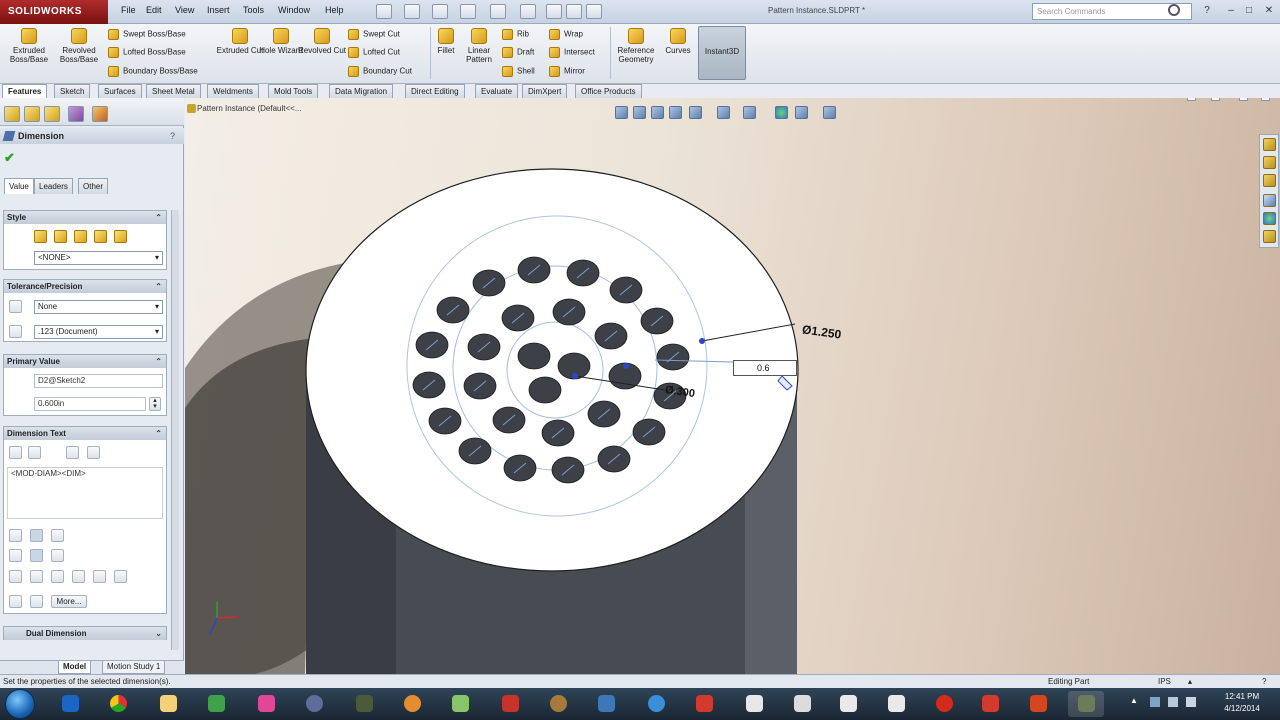 Image resolution: width=1280 pixels, height=720 pixels. What do you see at coordinates (1269, 200) in the screenshot?
I see `view-palette-icon` at bounding box center [1269, 200].